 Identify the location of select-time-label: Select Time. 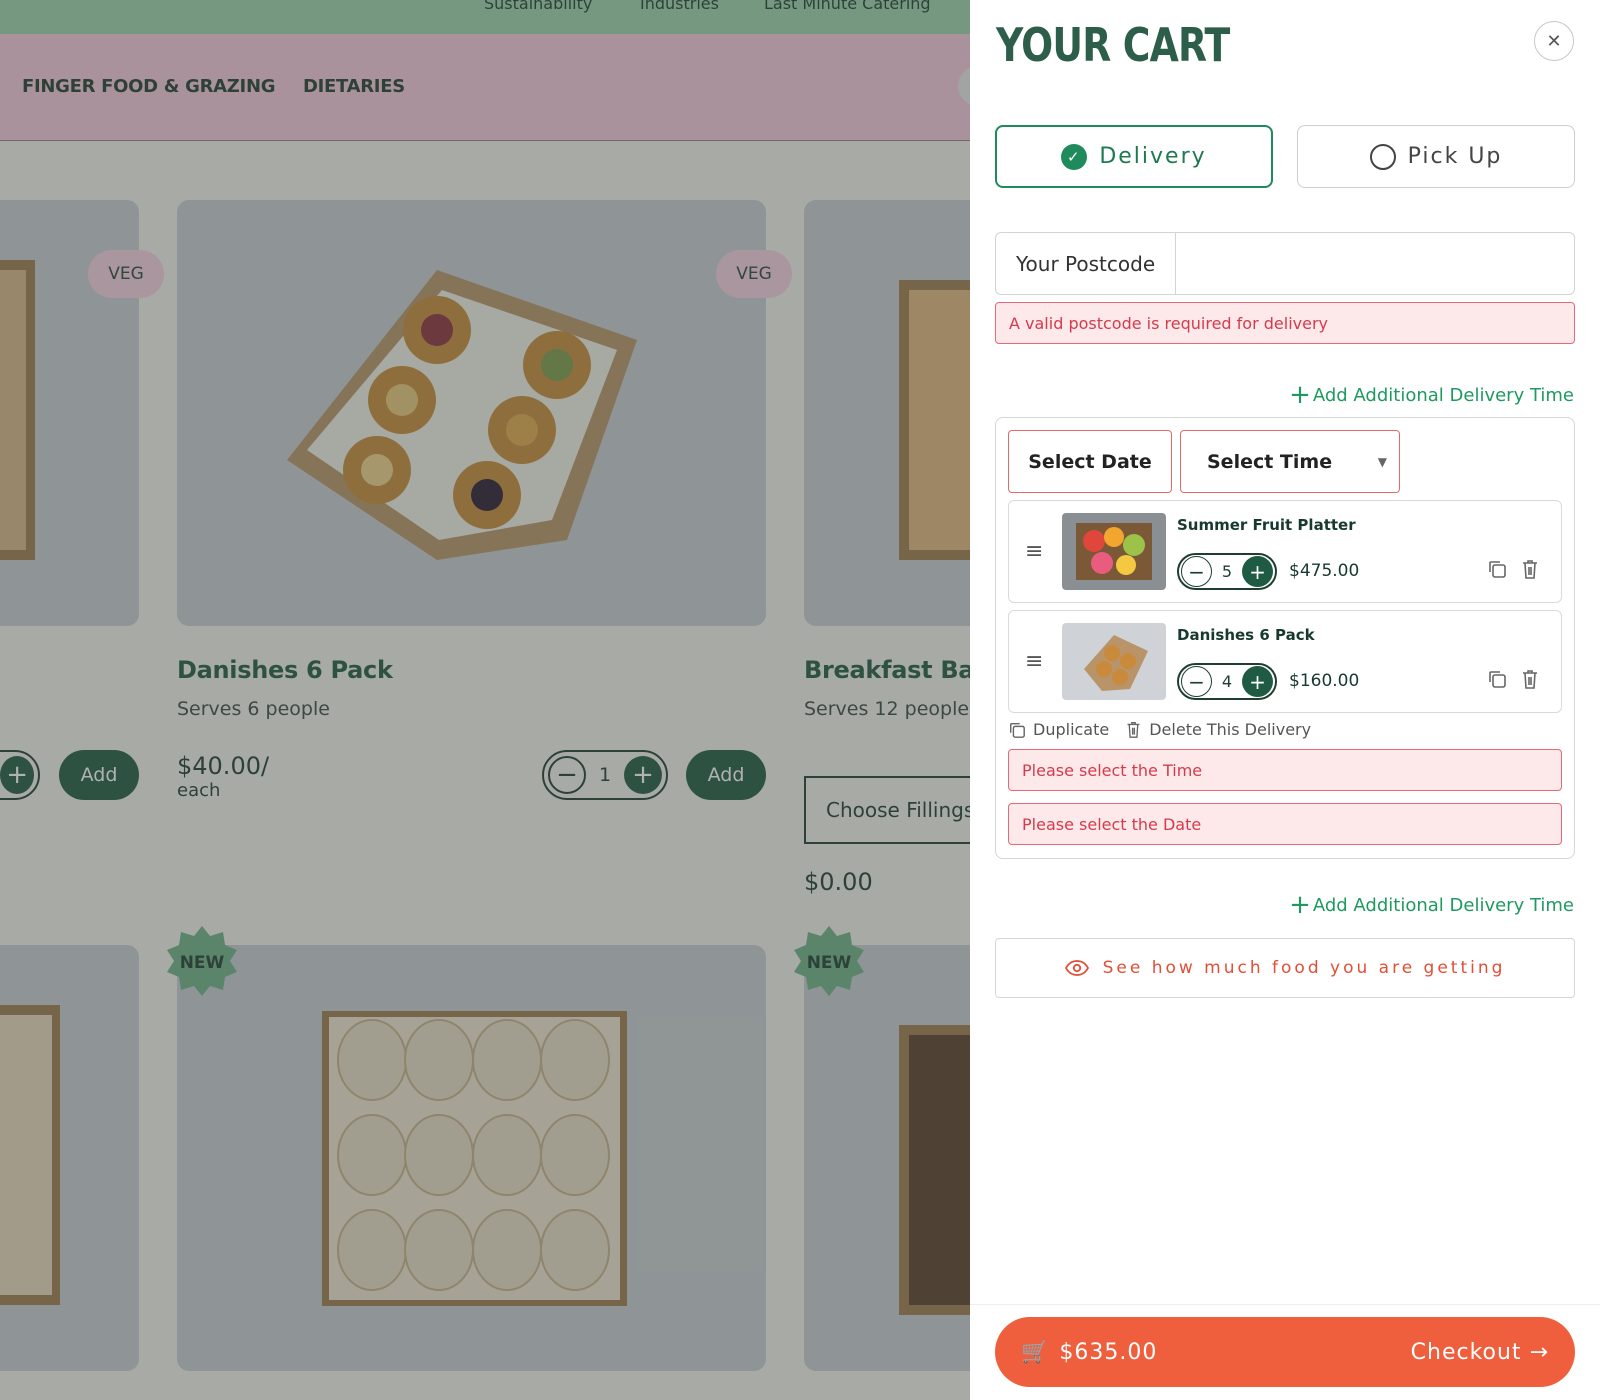
(1270, 461).